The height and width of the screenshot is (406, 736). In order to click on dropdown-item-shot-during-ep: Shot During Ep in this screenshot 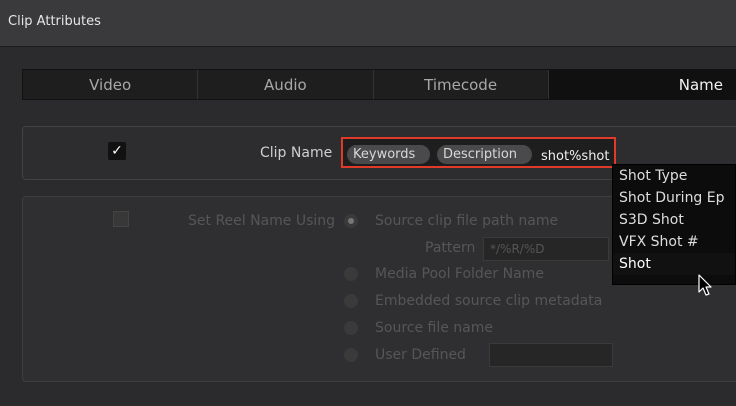, I will do `click(674, 198)`.